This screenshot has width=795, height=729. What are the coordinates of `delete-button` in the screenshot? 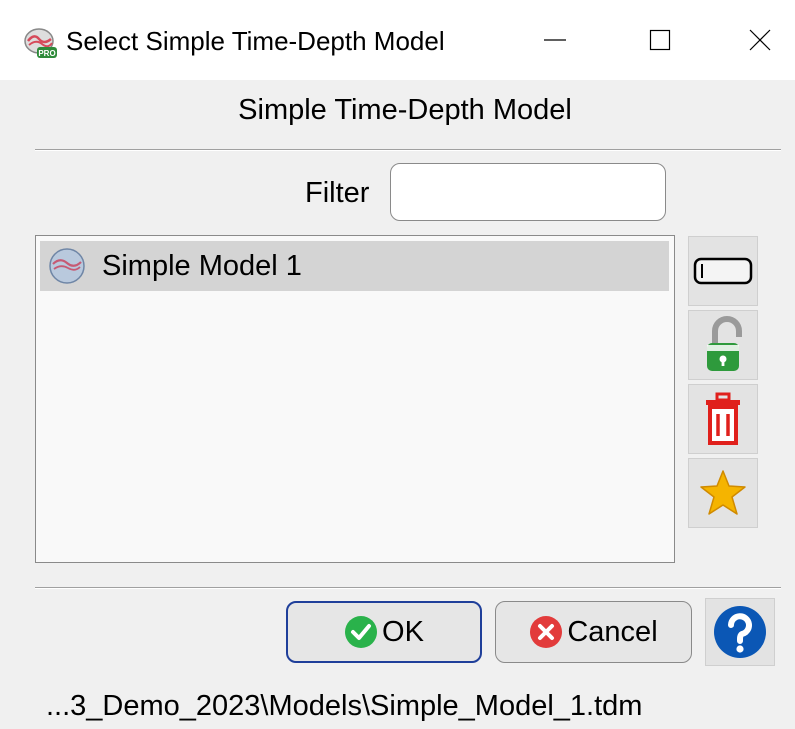 It's located at (723, 419).